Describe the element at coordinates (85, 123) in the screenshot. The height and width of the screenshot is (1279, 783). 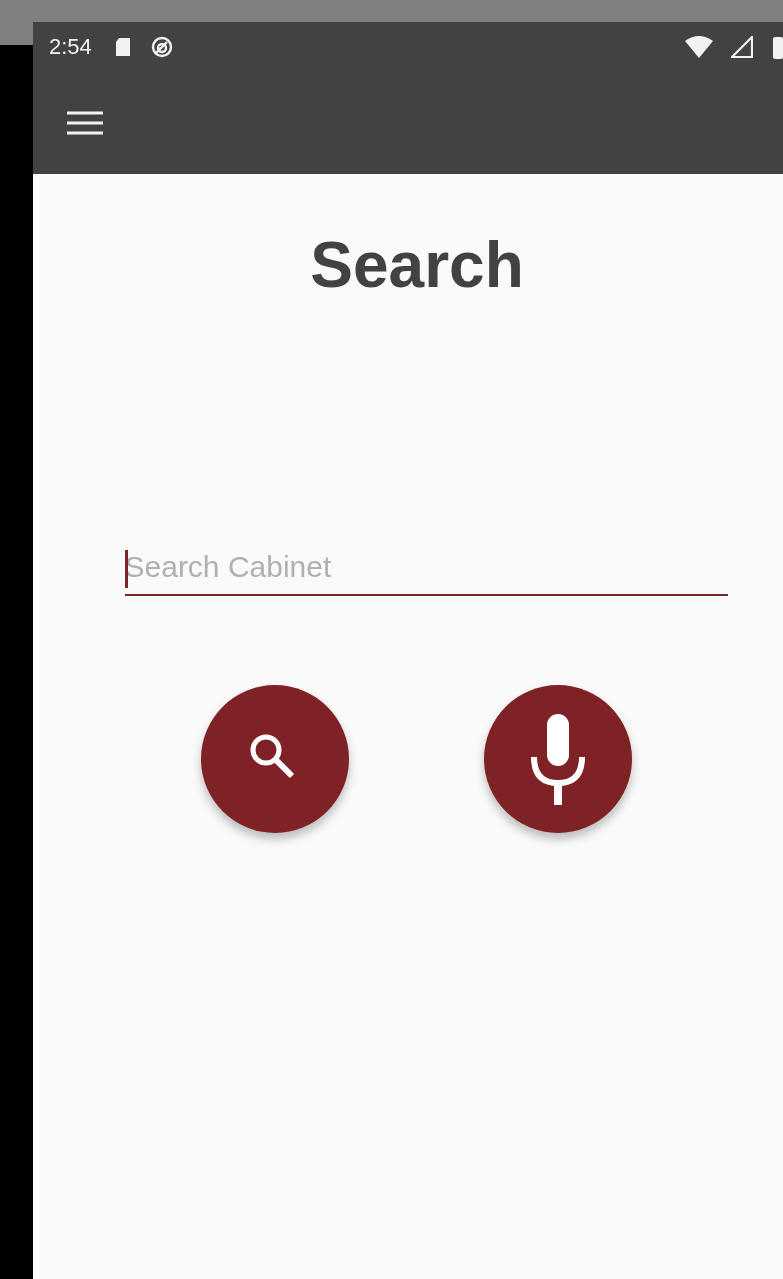
I see `menu-icon` at that location.